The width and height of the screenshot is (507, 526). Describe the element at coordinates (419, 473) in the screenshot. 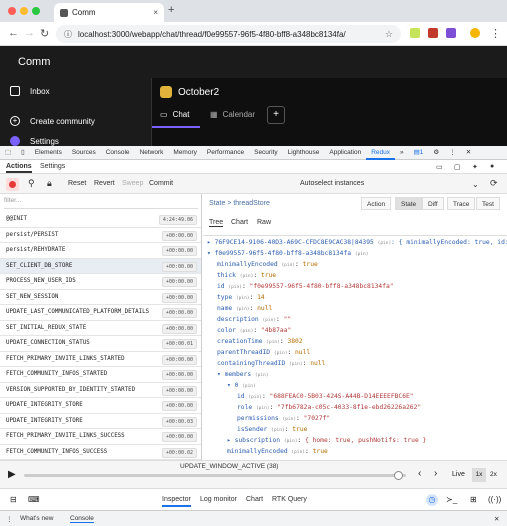

I see `step-back-icon: ‹` at that location.